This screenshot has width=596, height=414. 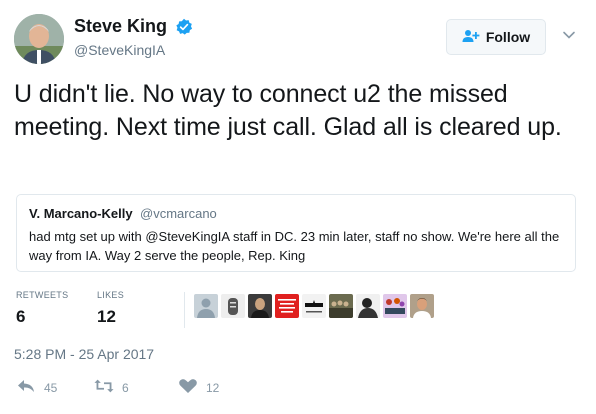 I want to click on author-handle: @SteveKingIA, so click(x=133, y=50).